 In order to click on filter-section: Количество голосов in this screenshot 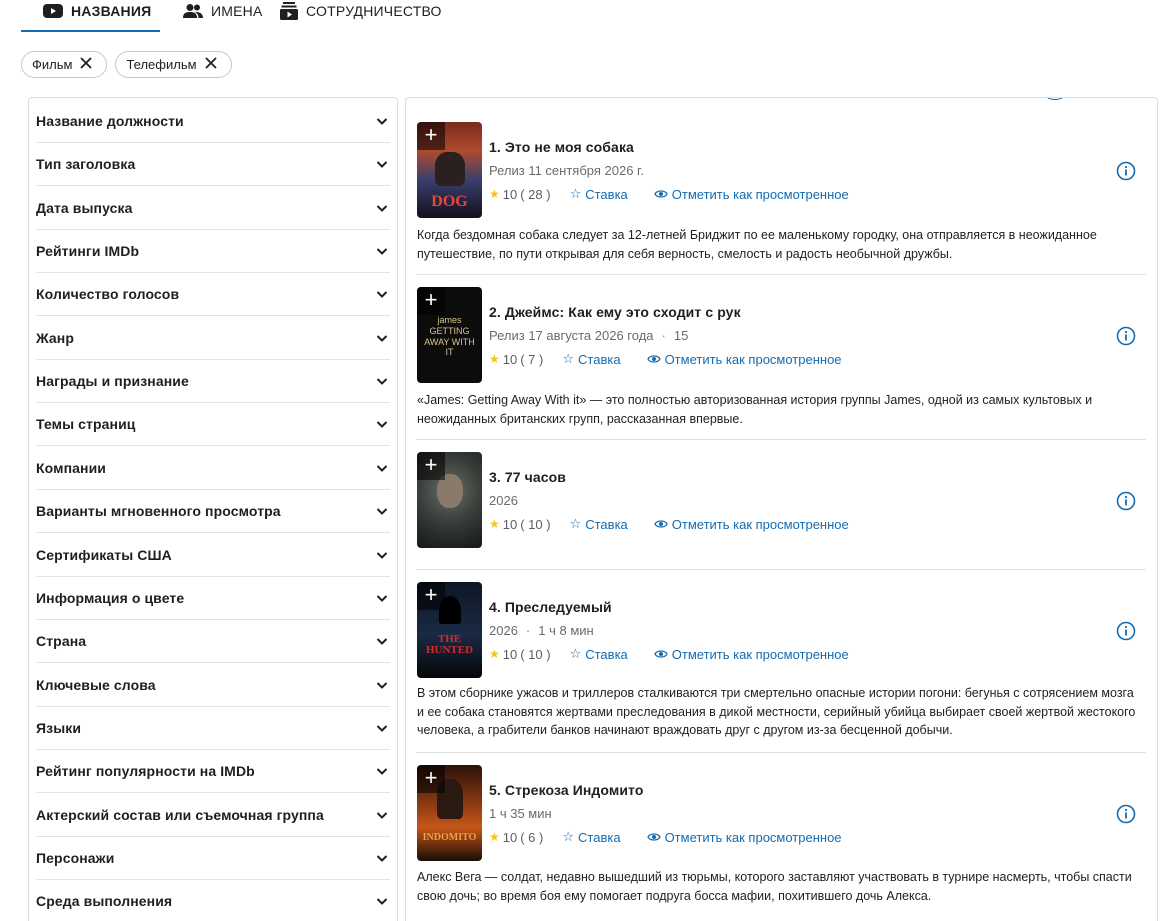, I will do `click(213, 295)`.